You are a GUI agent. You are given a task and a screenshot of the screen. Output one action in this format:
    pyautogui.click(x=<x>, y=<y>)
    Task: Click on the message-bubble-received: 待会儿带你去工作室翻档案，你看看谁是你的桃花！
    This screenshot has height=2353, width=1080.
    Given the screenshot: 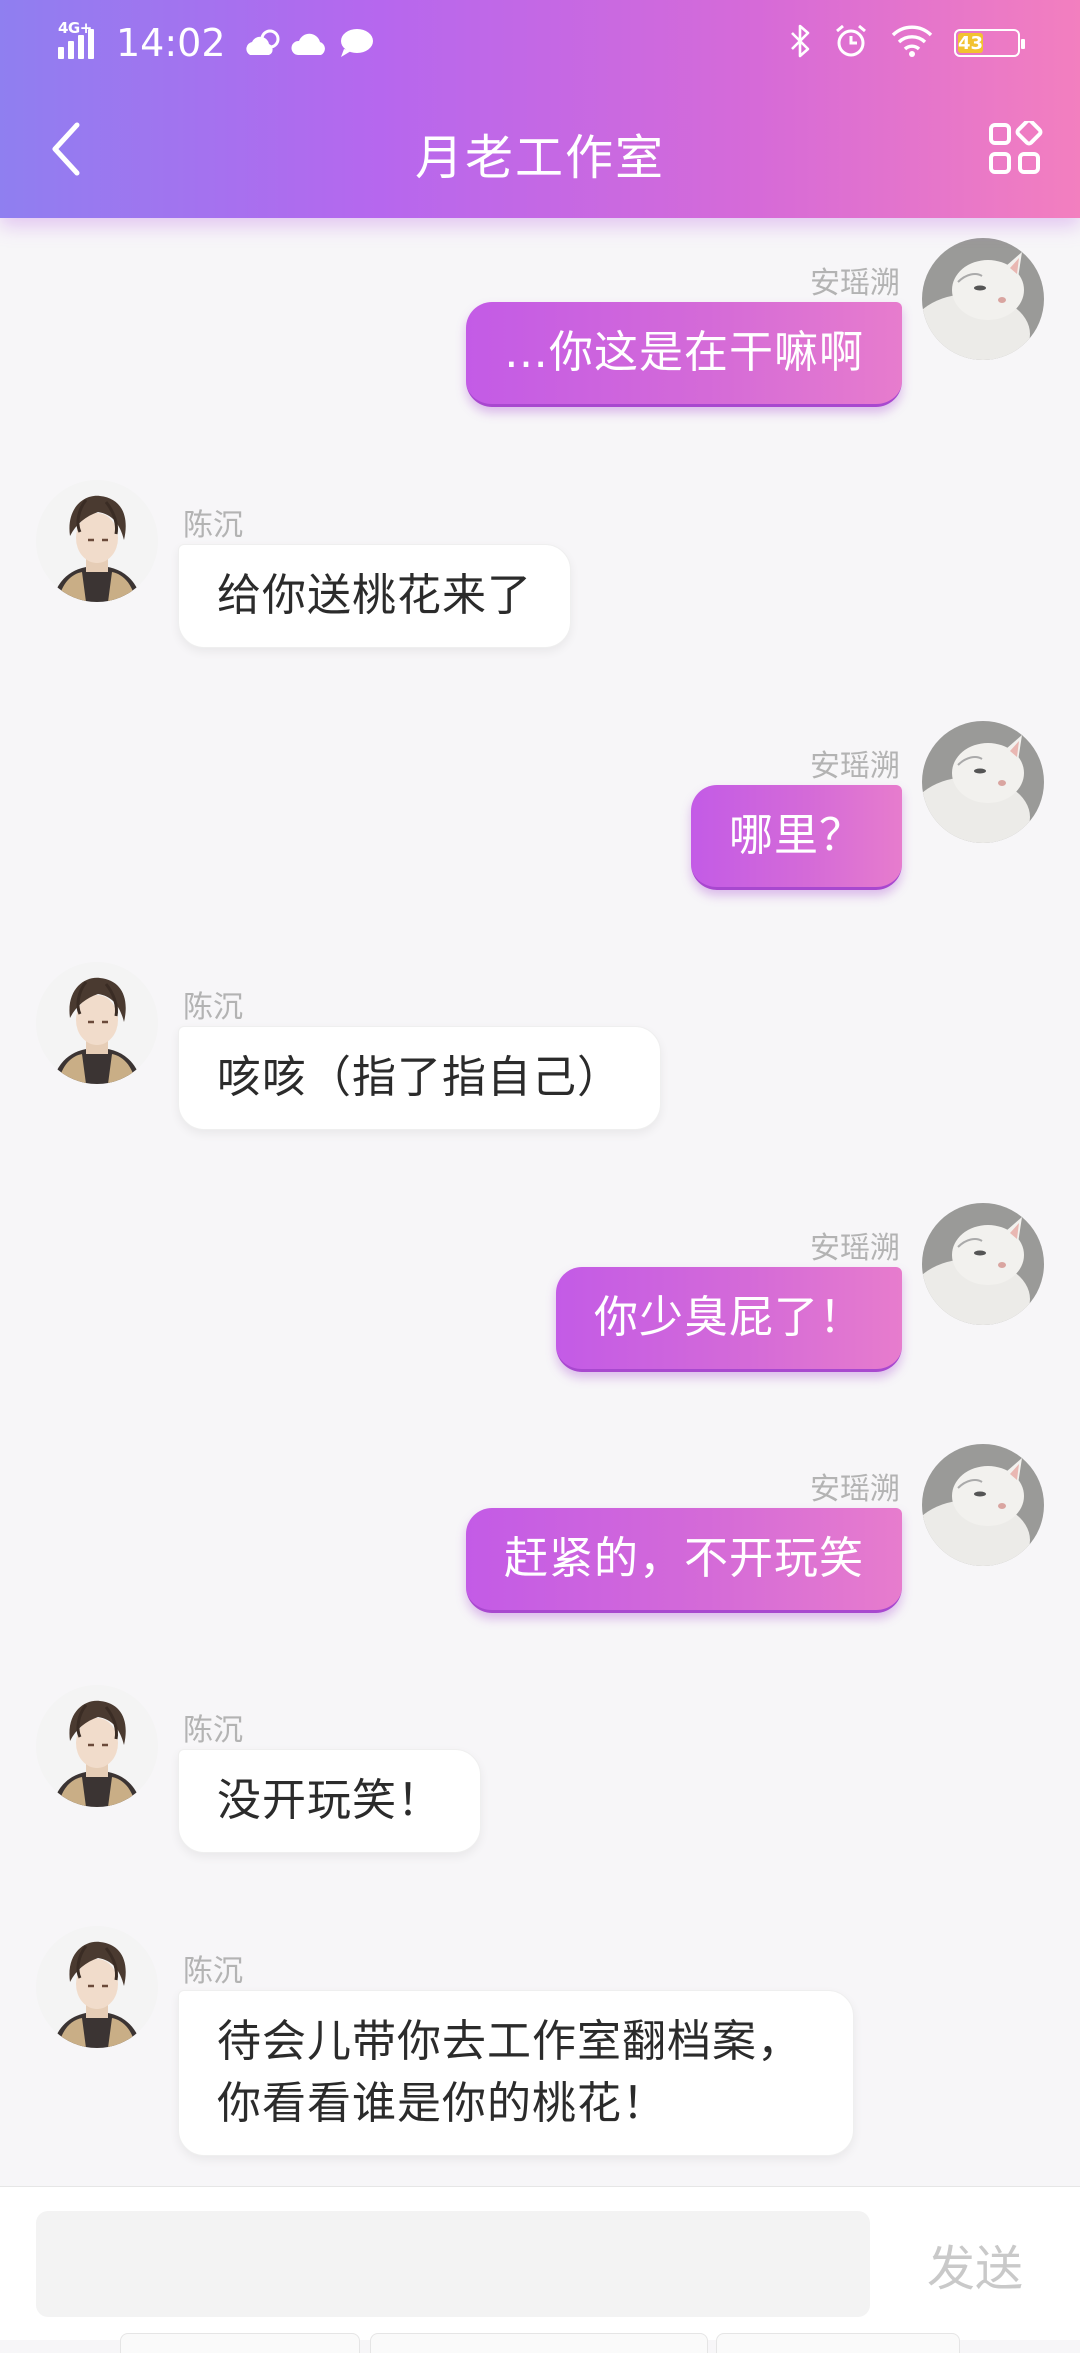 What is the action you would take?
    pyautogui.click(x=516, y=2073)
    